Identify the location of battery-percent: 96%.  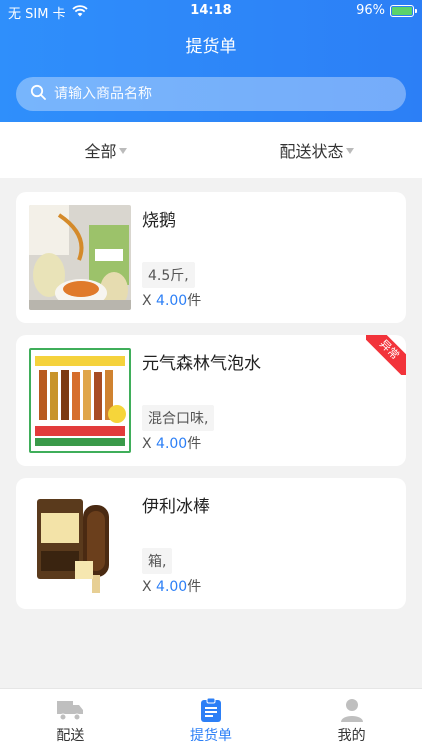
(370, 10).